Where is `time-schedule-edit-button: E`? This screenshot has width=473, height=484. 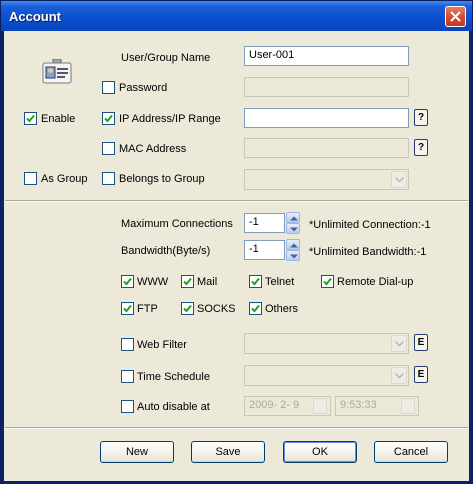
time-schedule-edit-button: E is located at coordinates (421, 374).